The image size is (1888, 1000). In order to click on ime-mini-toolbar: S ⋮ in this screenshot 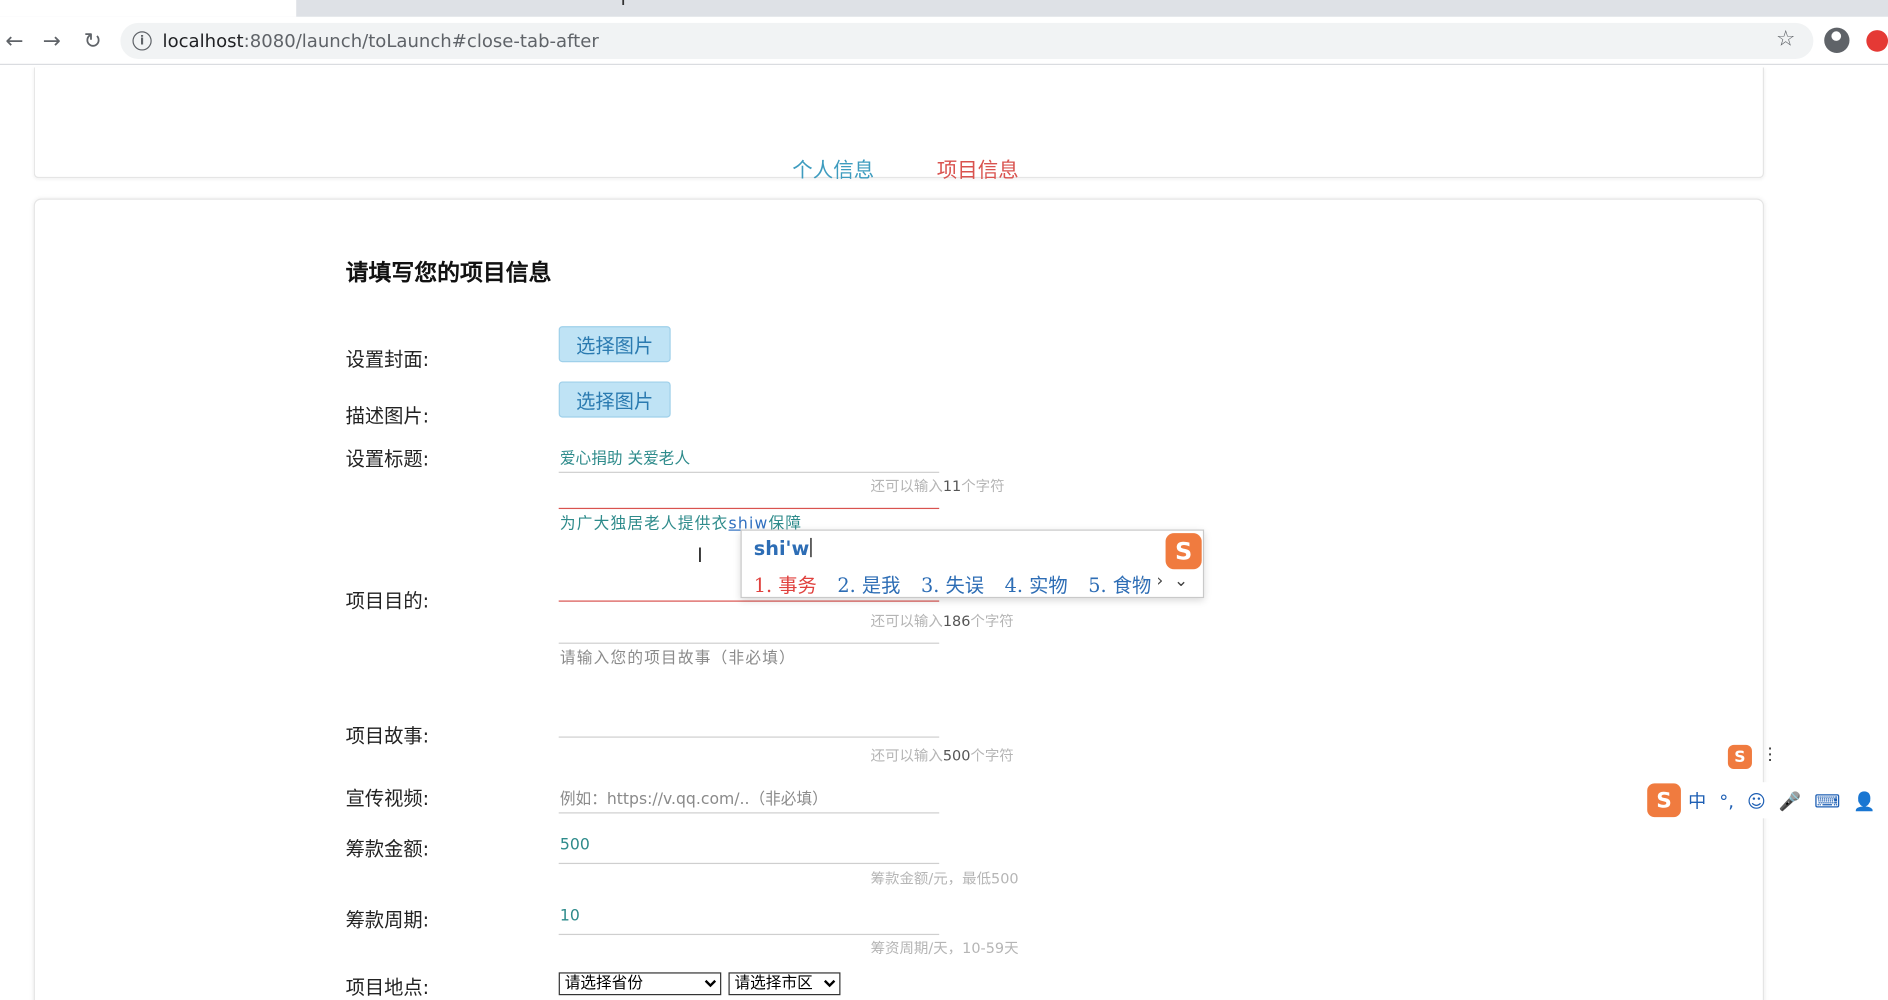, I will do `click(1753, 756)`.